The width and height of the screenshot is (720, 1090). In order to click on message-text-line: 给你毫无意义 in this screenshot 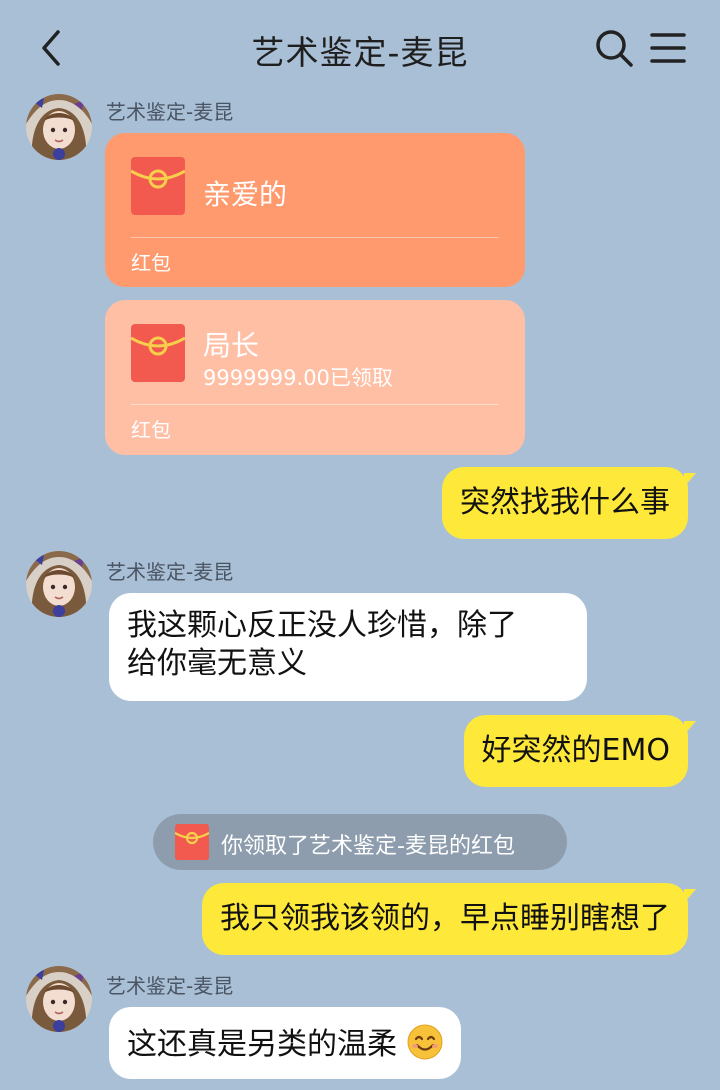, I will do `click(217, 663)`.